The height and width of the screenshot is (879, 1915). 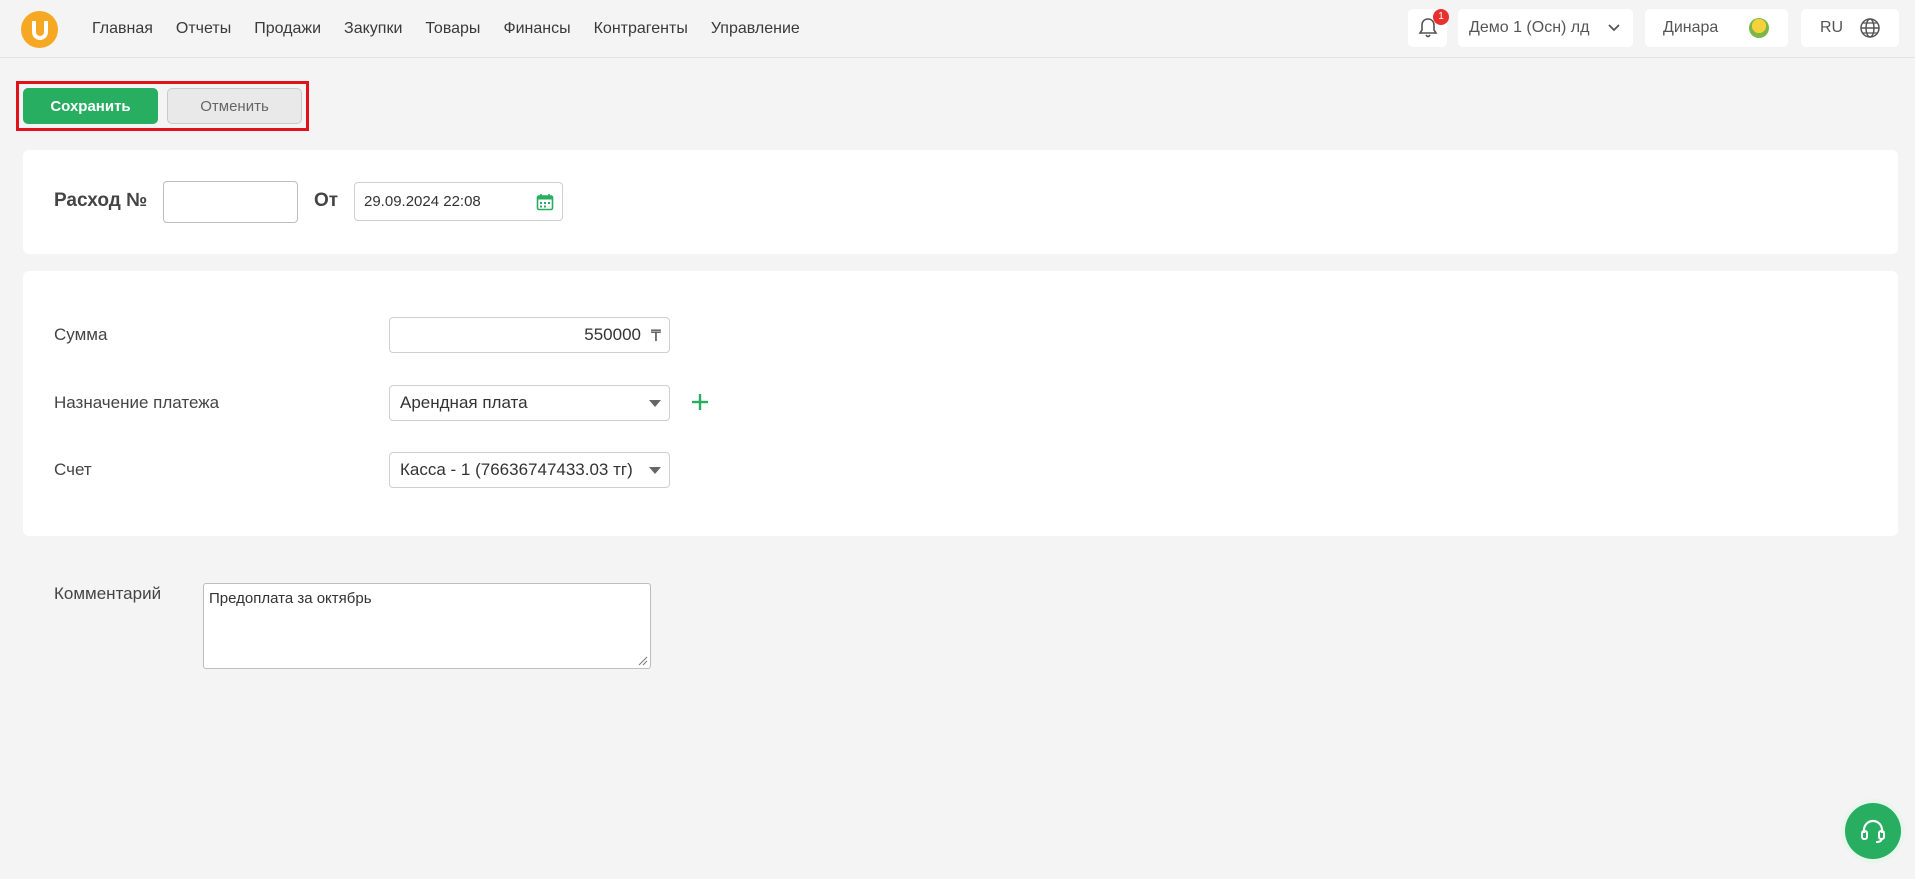 What do you see at coordinates (230, 202) in the screenshot?
I see `document-number-input` at bounding box center [230, 202].